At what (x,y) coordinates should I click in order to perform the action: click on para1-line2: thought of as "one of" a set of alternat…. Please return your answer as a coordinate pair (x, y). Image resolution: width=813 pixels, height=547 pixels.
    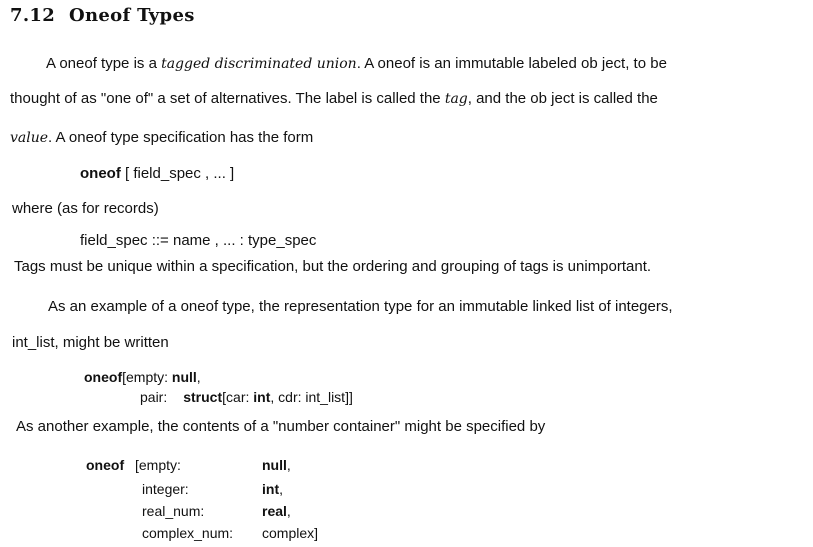
    Looking at the image, I should click on (334, 99).